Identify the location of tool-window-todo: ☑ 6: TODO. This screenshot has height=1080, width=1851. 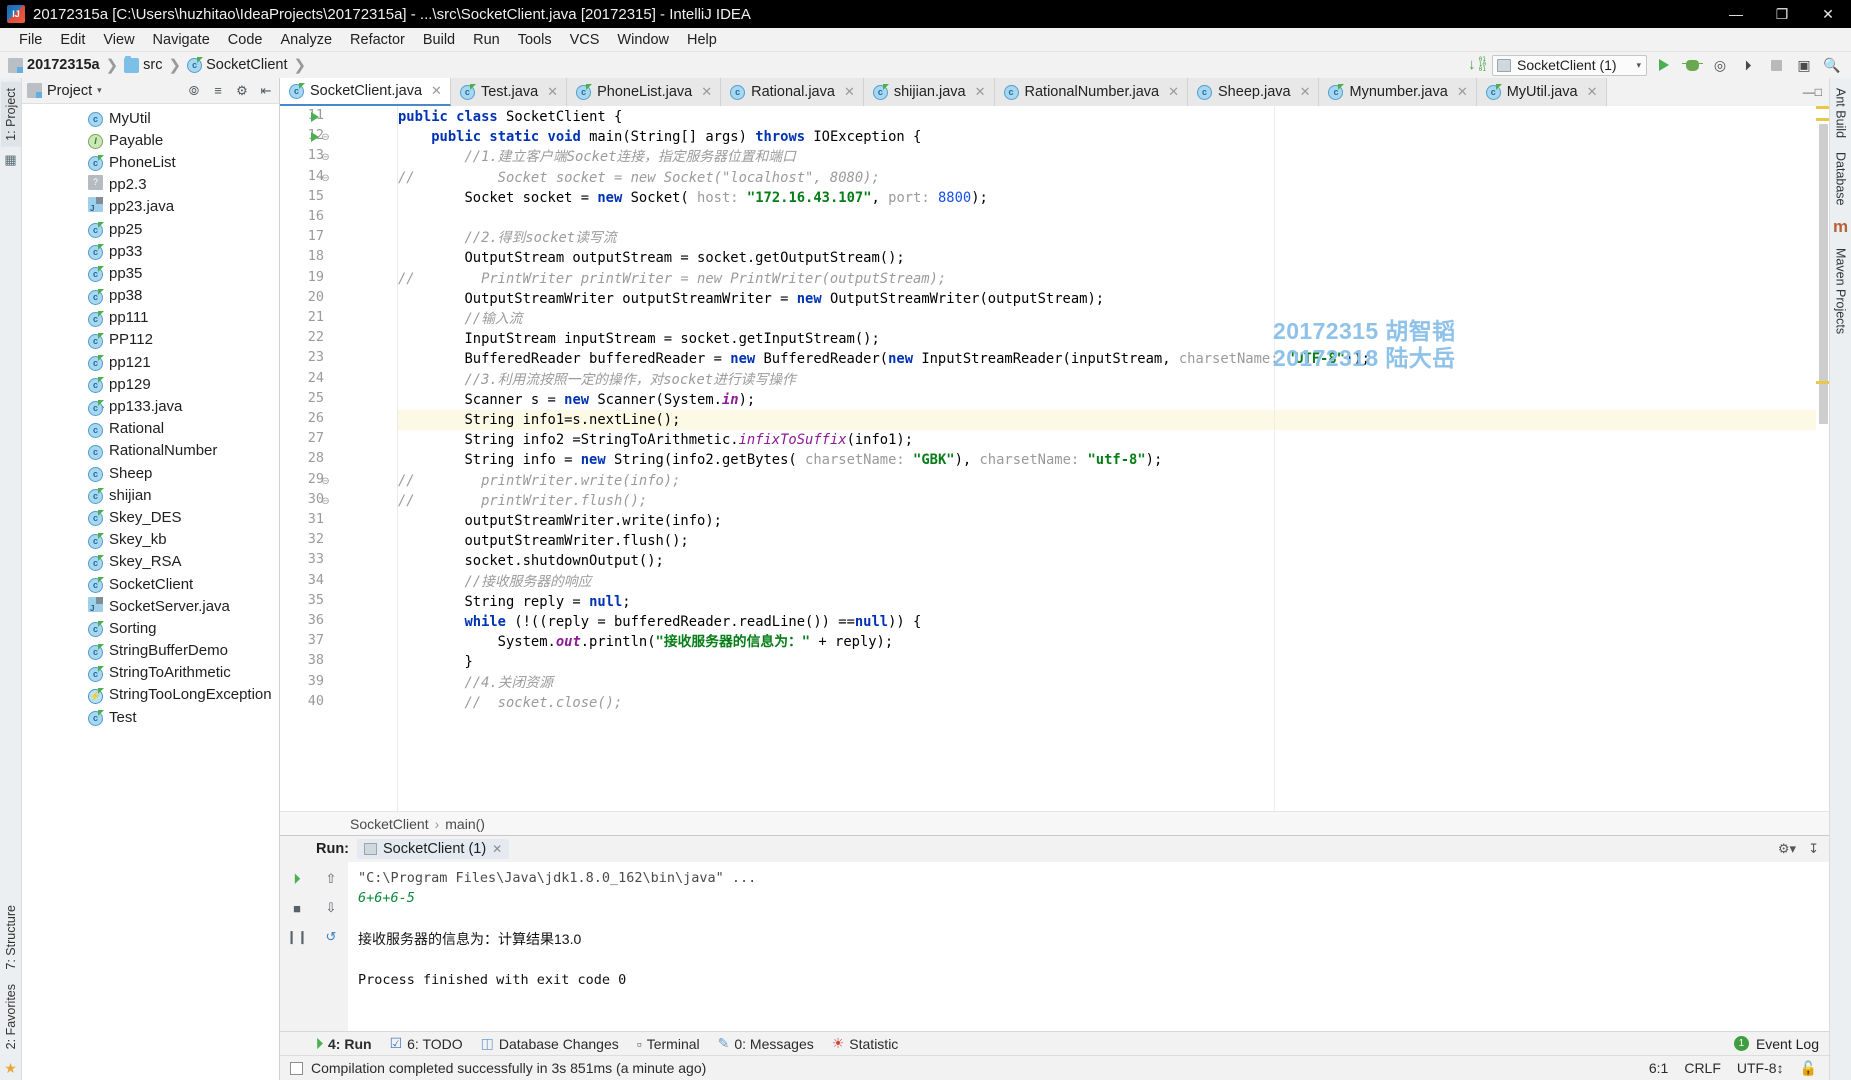
(426, 1043).